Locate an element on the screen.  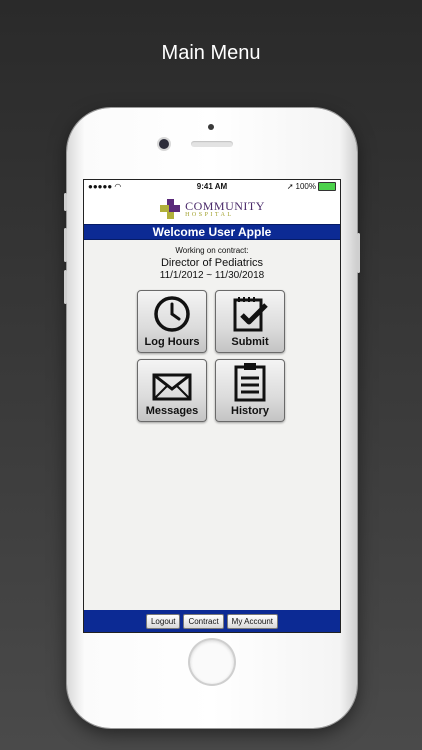
hospital-logo: COMMUNITY HOSPITAL is located at coordinates (212, 209).